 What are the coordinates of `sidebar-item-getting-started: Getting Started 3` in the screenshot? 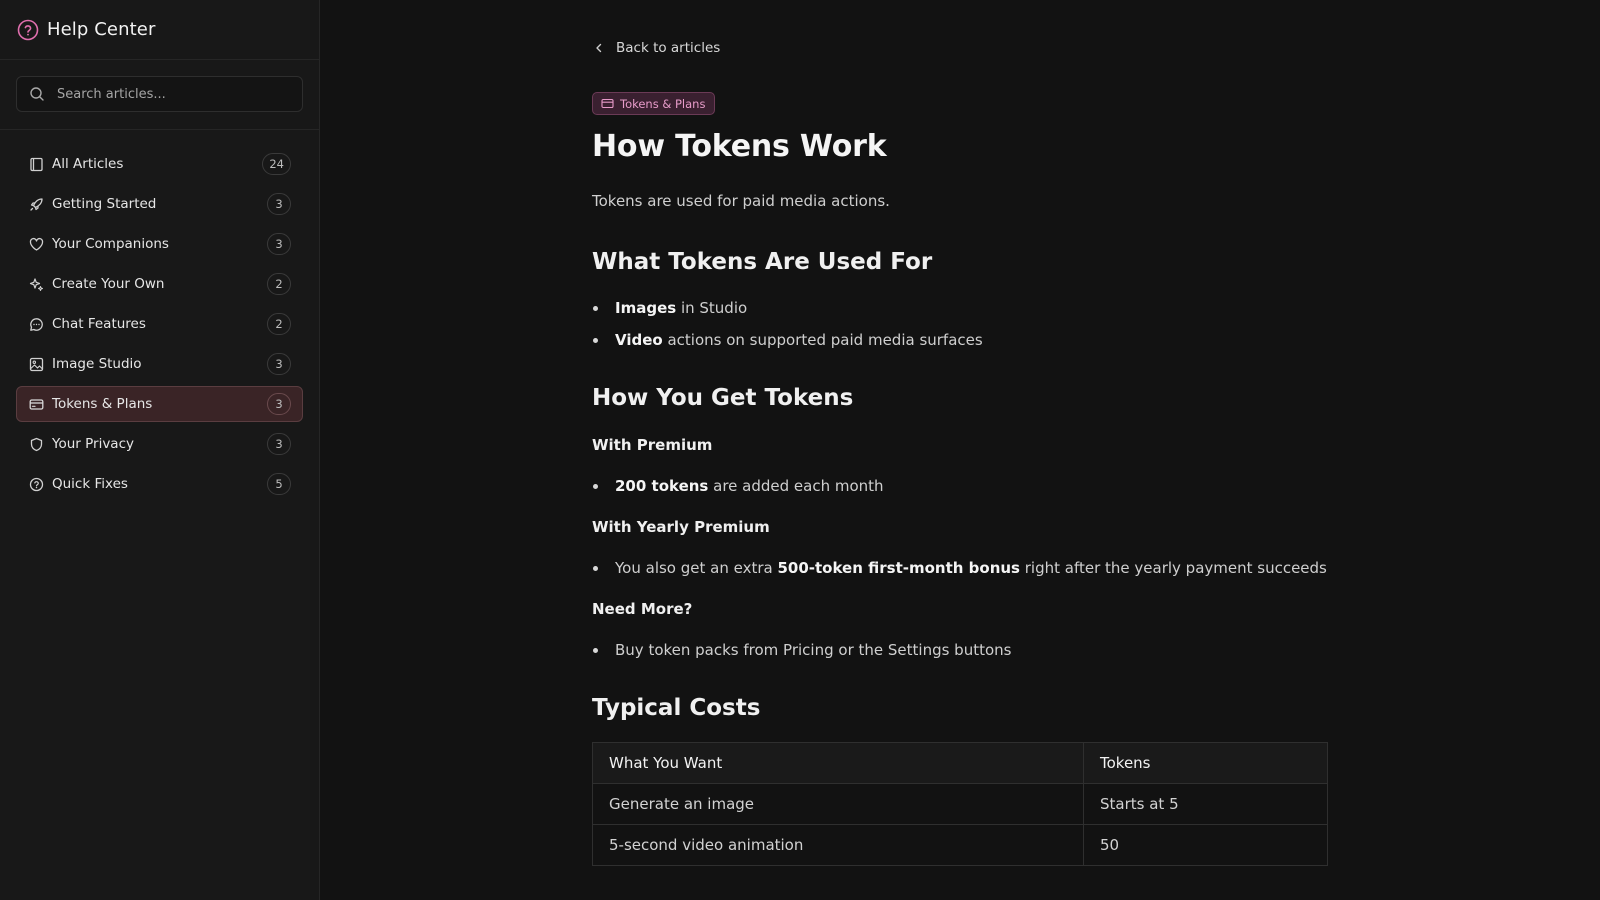 It's located at (159, 204).